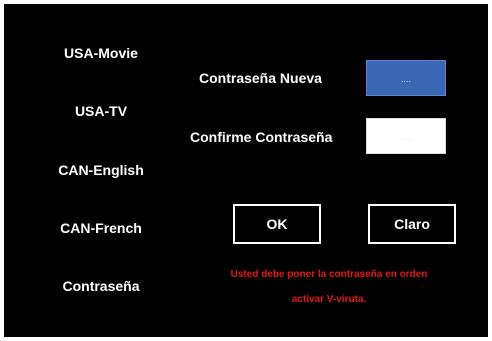  I want to click on clear-button: Claro, so click(412, 224).